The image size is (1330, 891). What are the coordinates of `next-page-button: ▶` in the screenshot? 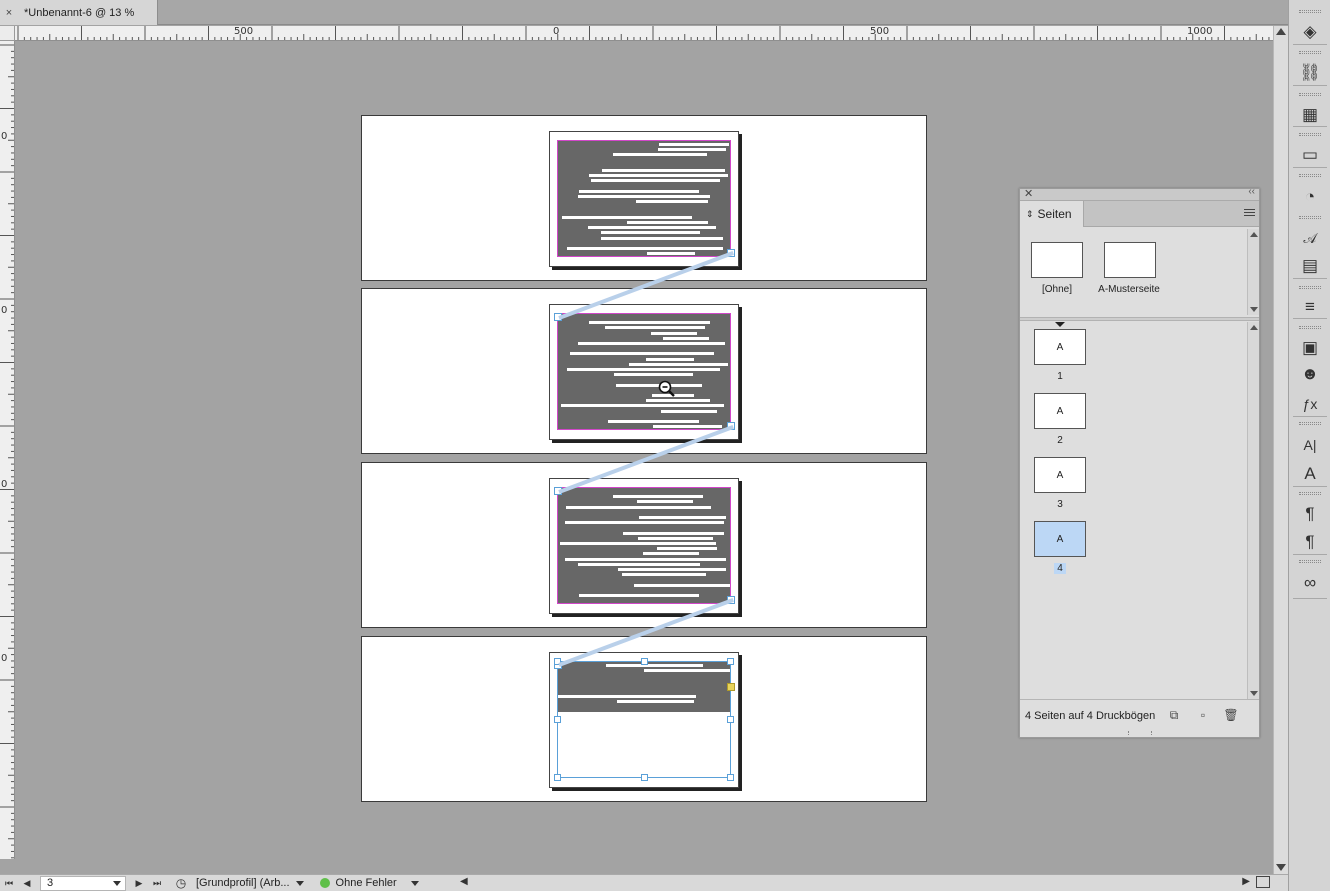 It's located at (139, 883).